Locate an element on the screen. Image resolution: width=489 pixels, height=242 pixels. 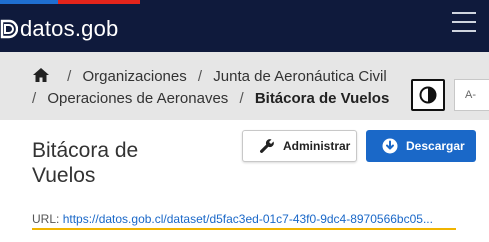
download-button: Descargar is located at coordinates (421, 146).